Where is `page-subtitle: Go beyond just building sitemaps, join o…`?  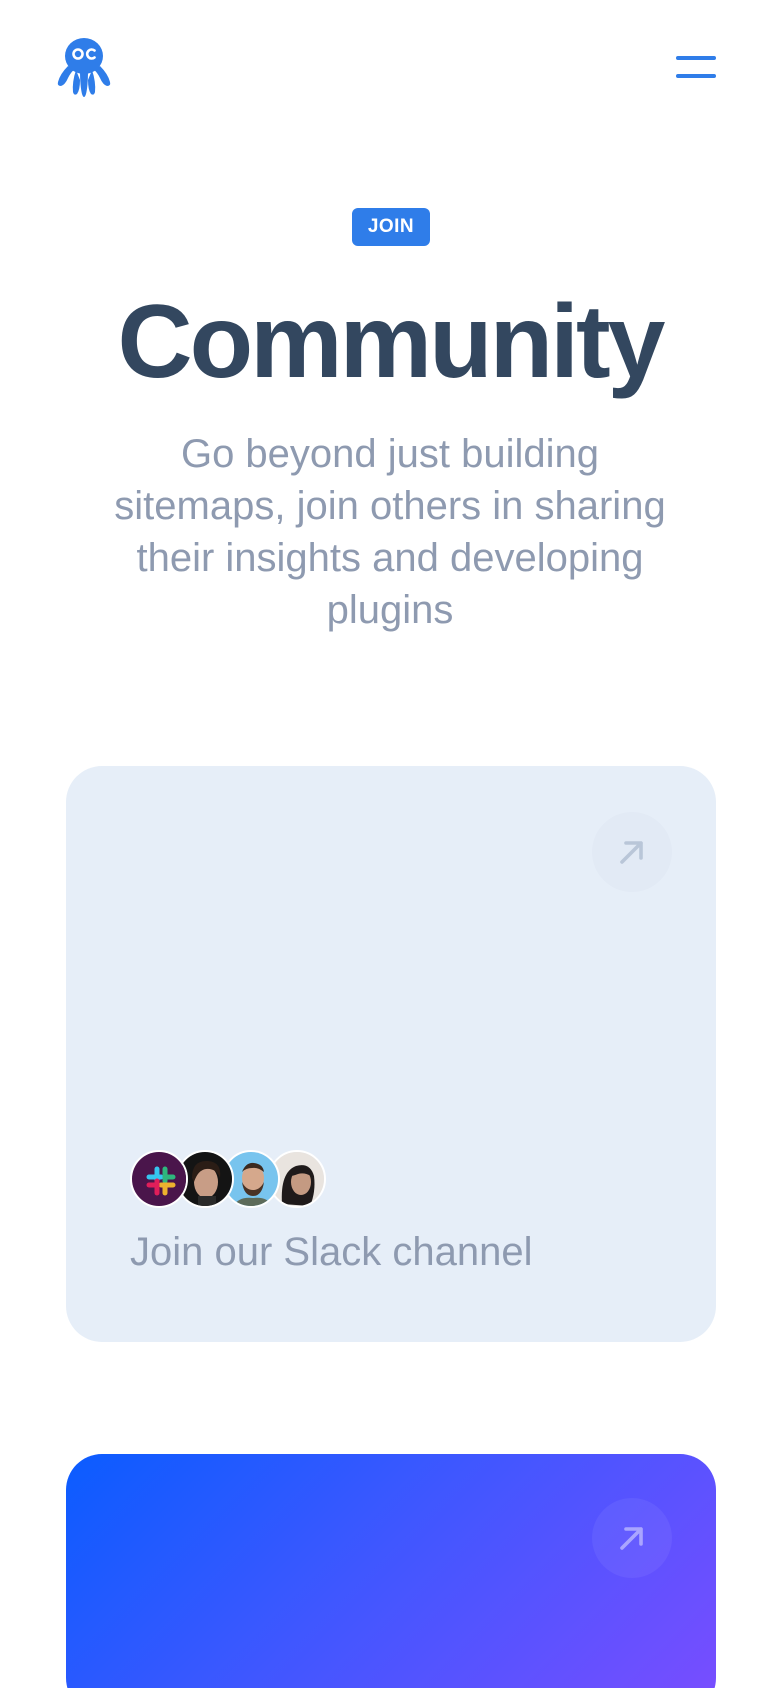 page-subtitle: Go beyond just building sitemaps, join o… is located at coordinates (390, 532).